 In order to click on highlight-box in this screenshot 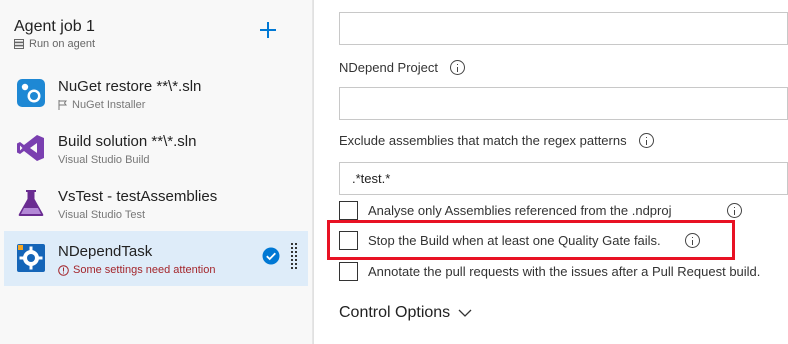, I will do `click(531, 240)`.